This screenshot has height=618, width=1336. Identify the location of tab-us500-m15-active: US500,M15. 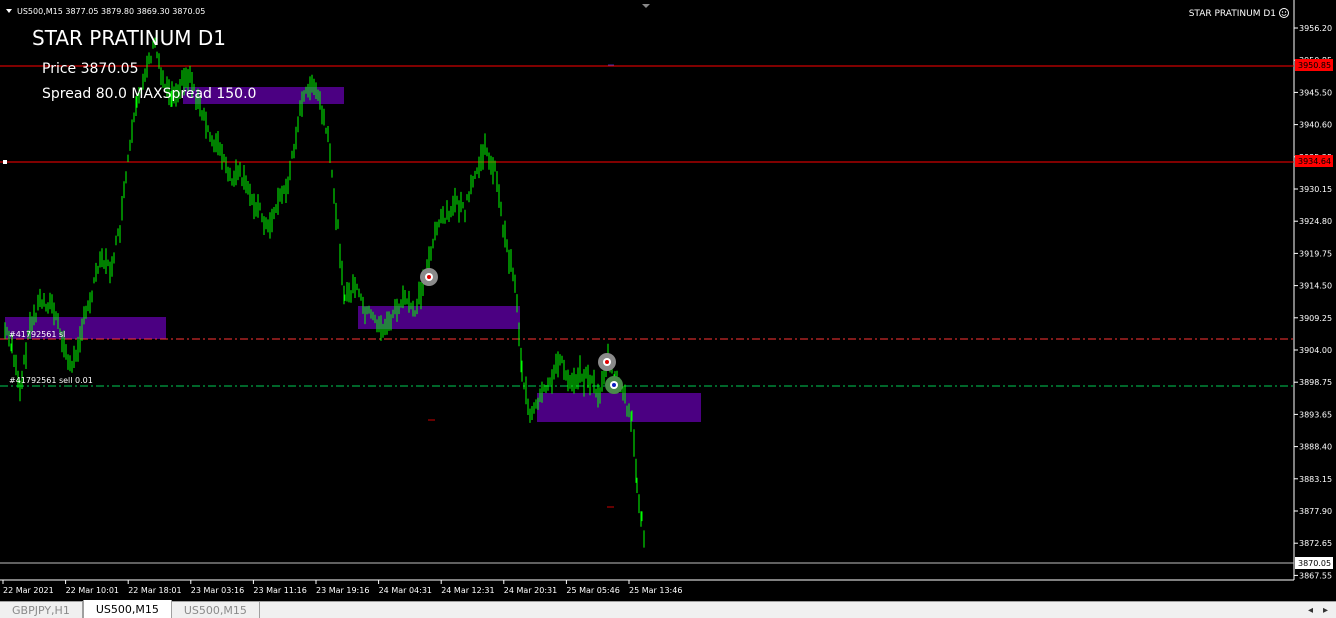
(127, 609).